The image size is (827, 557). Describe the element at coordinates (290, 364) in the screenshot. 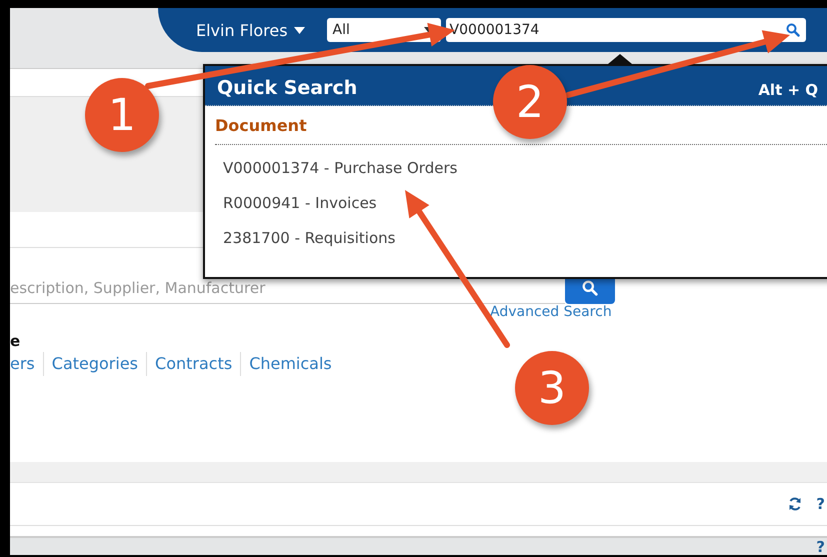

I see `nav-link: Chemicals` at that location.